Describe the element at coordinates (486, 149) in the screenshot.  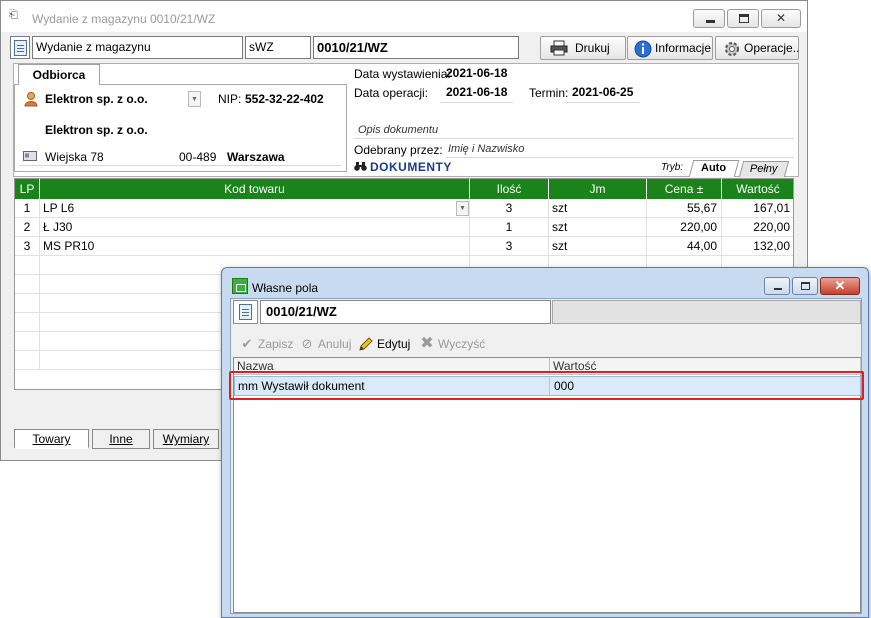
I see `received-field: Imię i Nazwisko` at that location.